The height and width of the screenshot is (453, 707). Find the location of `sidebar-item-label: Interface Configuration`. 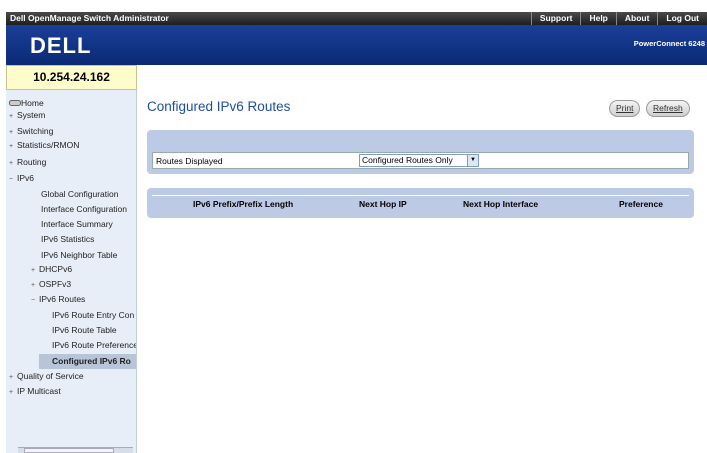

sidebar-item-label: Interface Configuration is located at coordinates (84, 209).